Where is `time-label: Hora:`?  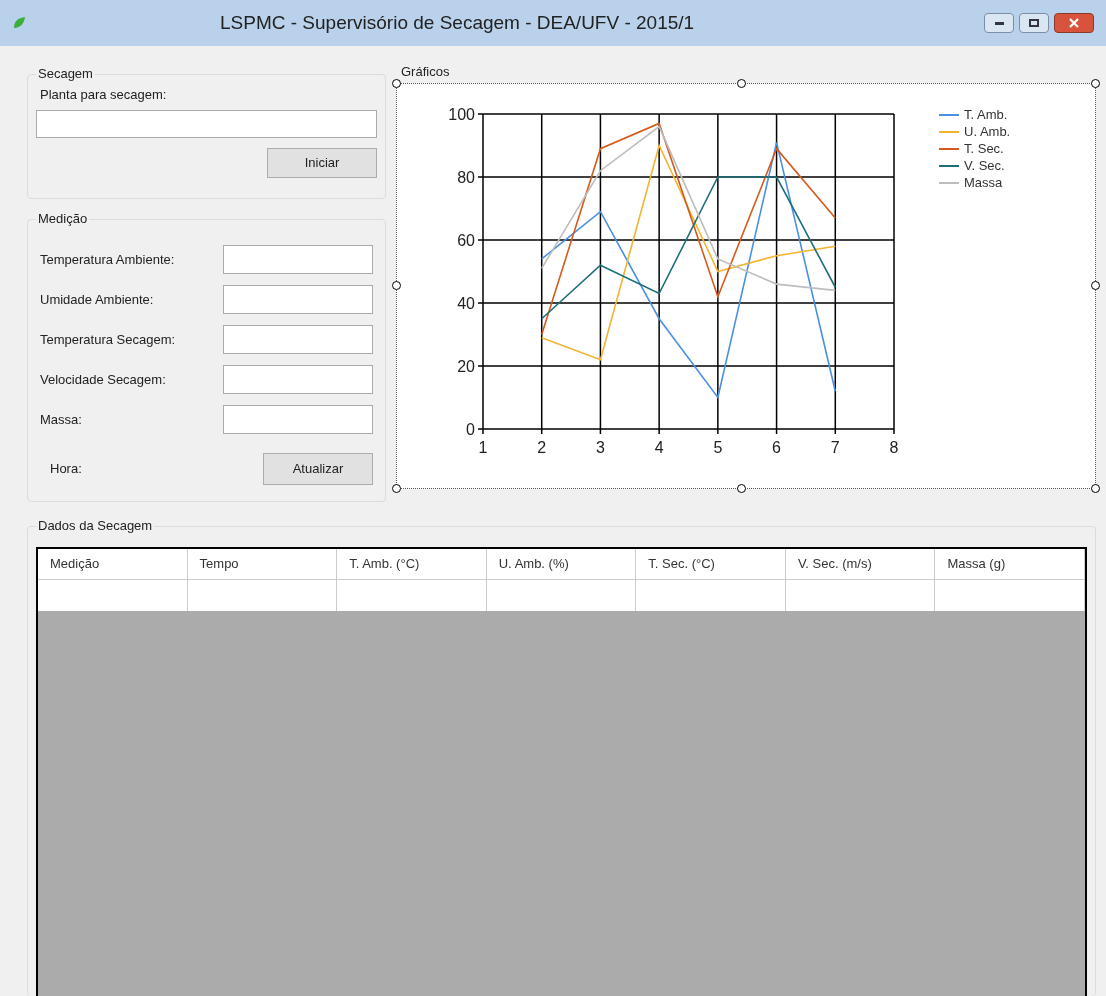 time-label: Hora: is located at coordinates (66, 469).